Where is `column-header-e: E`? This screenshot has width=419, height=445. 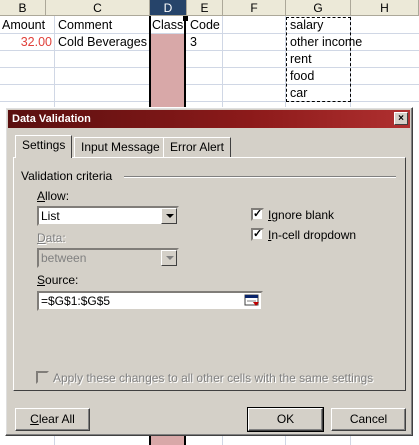
column-header-e: E is located at coordinates (205, 8).